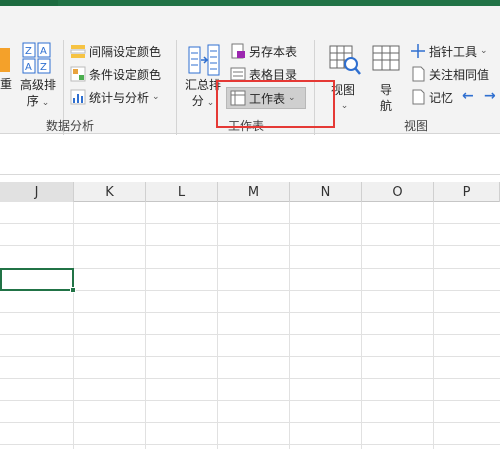  I want to click on arrow-right-icon: →, so click(490, 96).